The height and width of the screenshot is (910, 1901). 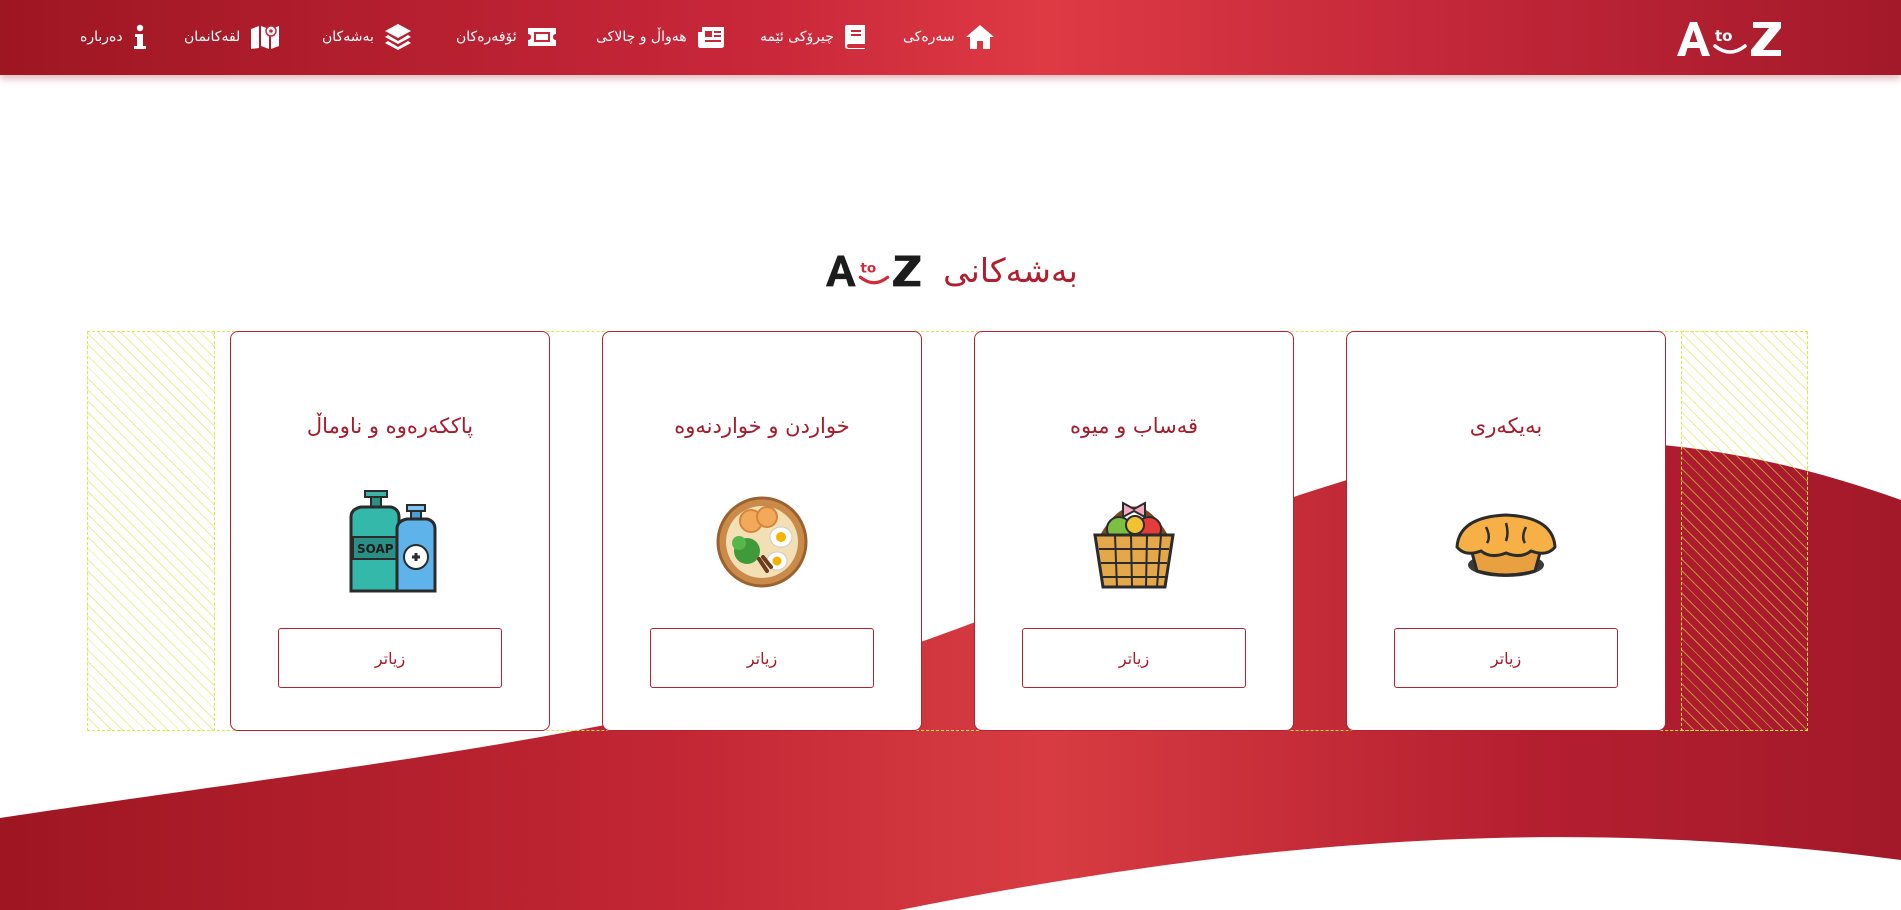 What do you see at coordinates (710, 37) in the screenshot?
I see `newspaper-icon` at bounding box center [710, 37].